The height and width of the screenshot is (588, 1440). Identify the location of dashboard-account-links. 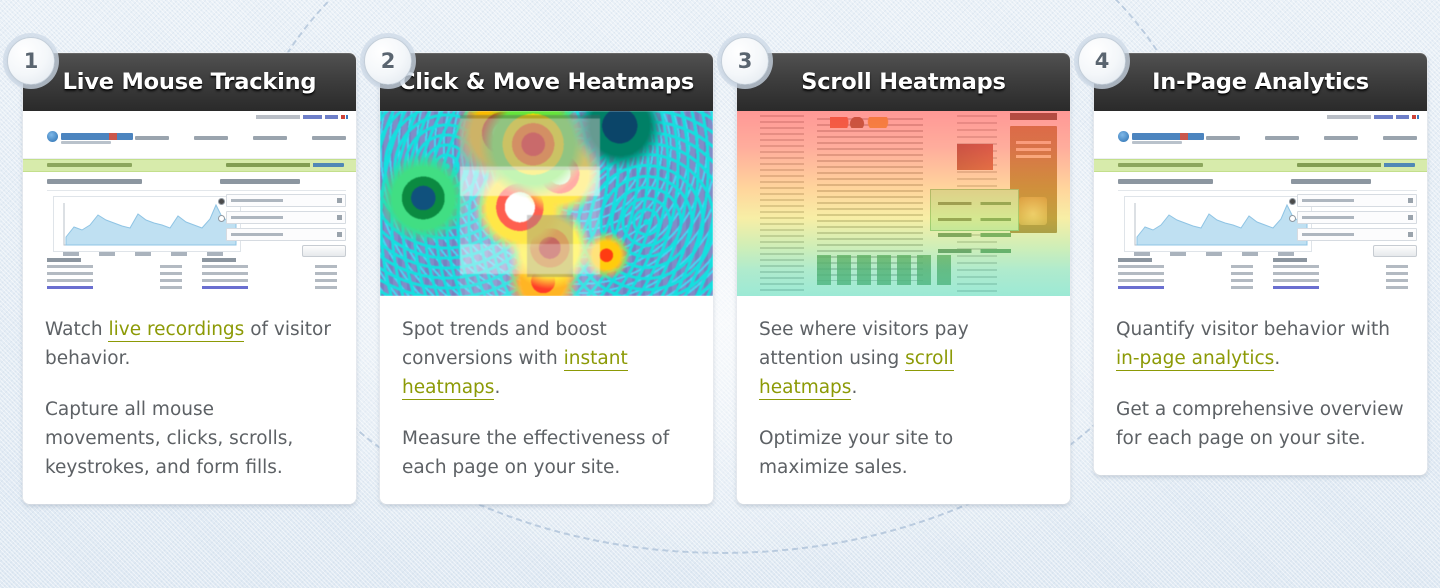
(302, 117).